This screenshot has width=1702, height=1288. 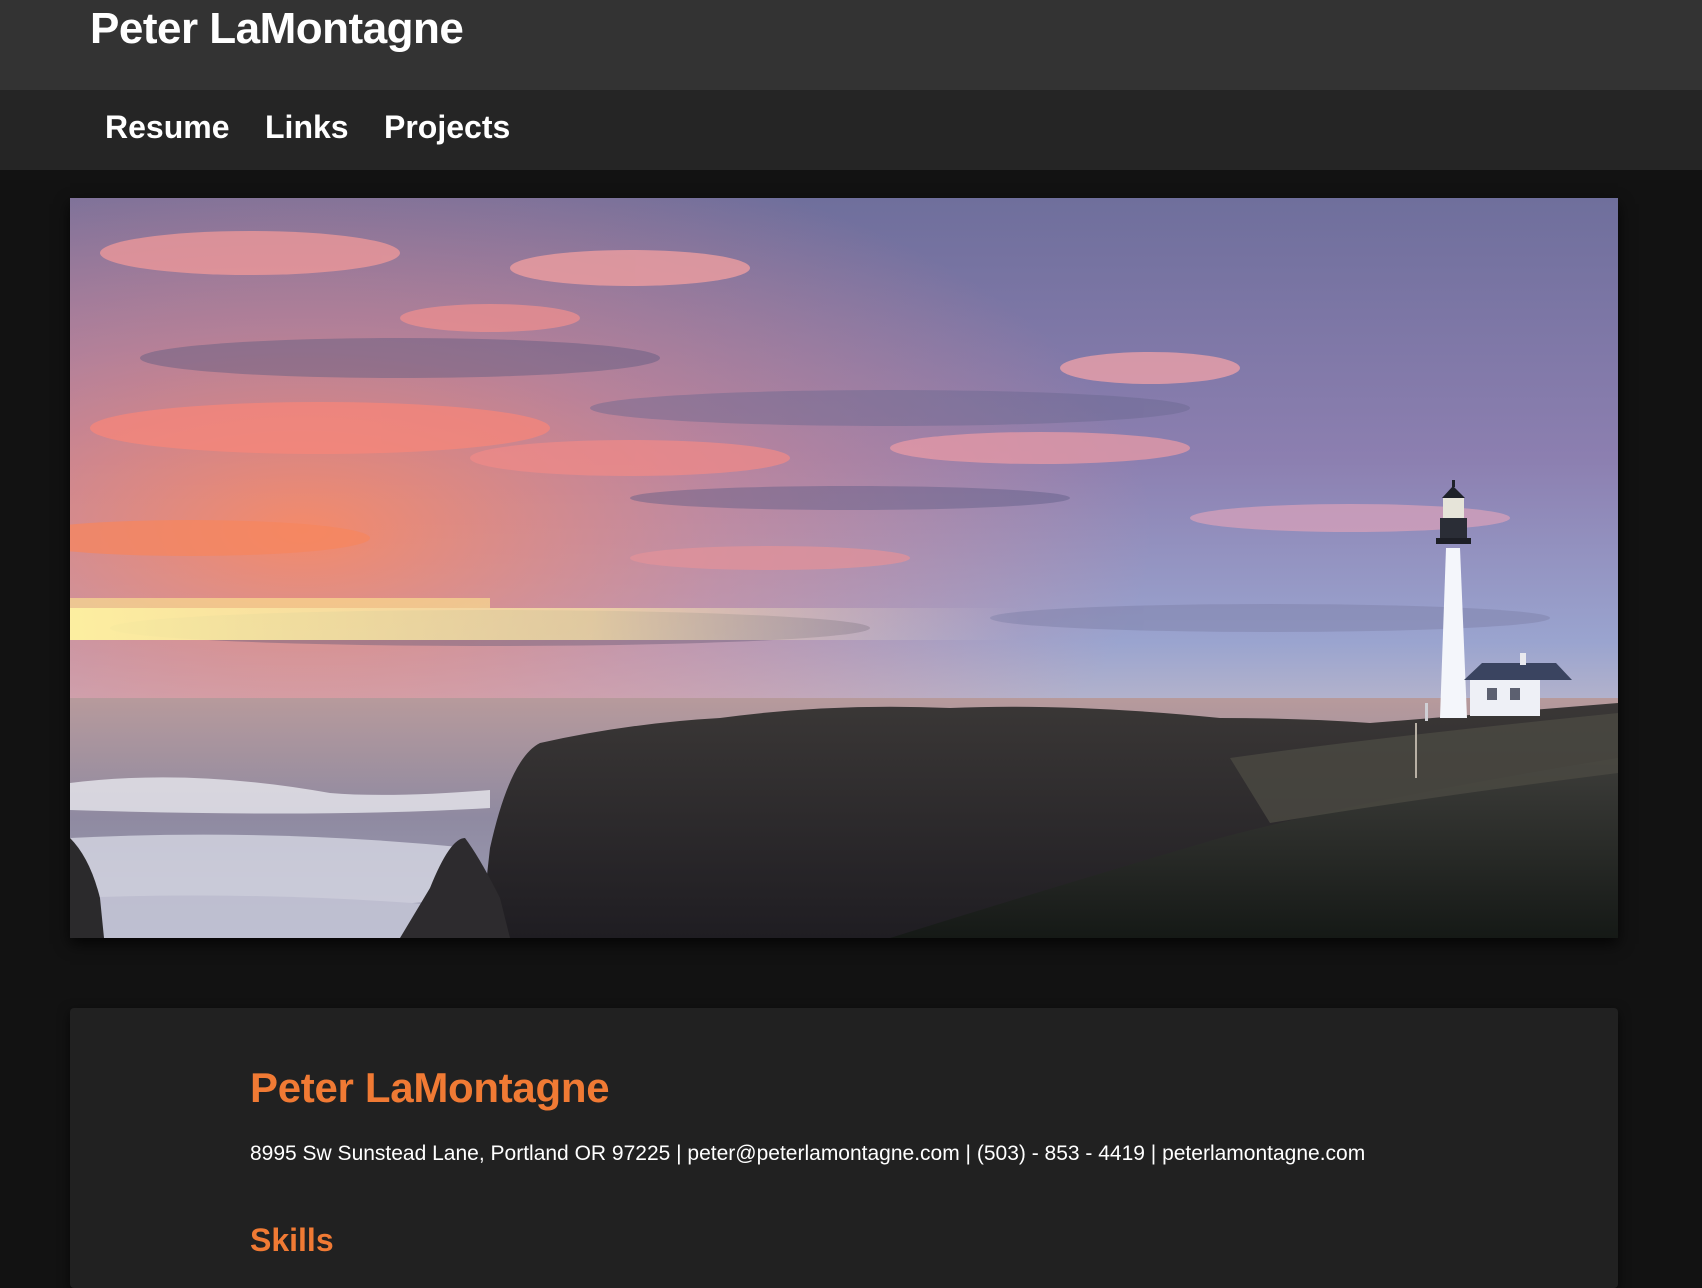 What do you see at coordinates (447, 127) in the screenshot?
I see `nav-item-projects: Projects` at bounding box center [447, 127].